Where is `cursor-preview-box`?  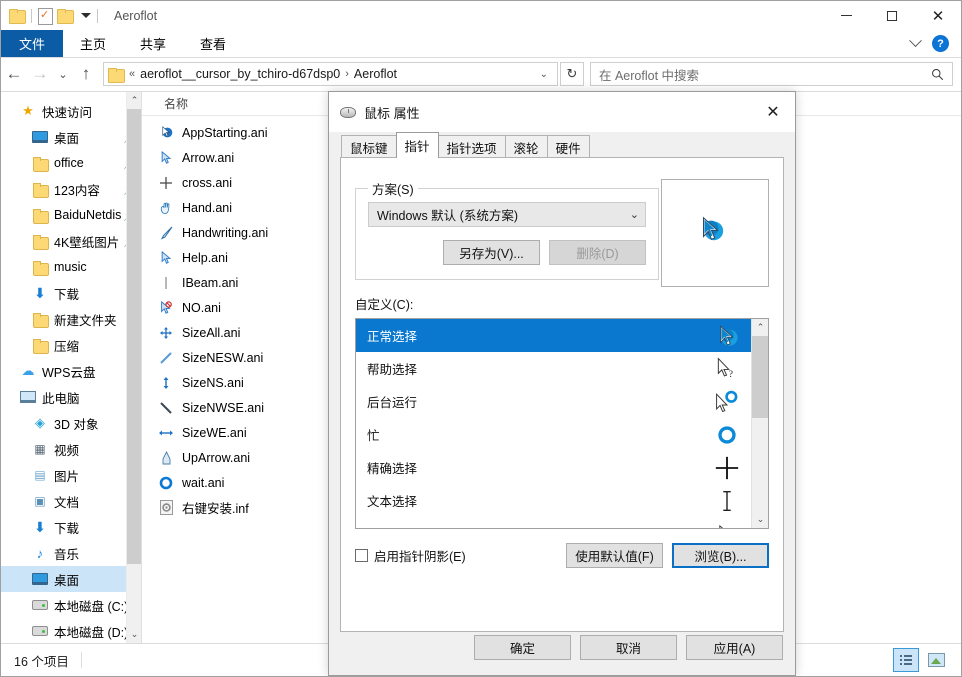 cursor-preview-box is located at coordinates (715, 233).